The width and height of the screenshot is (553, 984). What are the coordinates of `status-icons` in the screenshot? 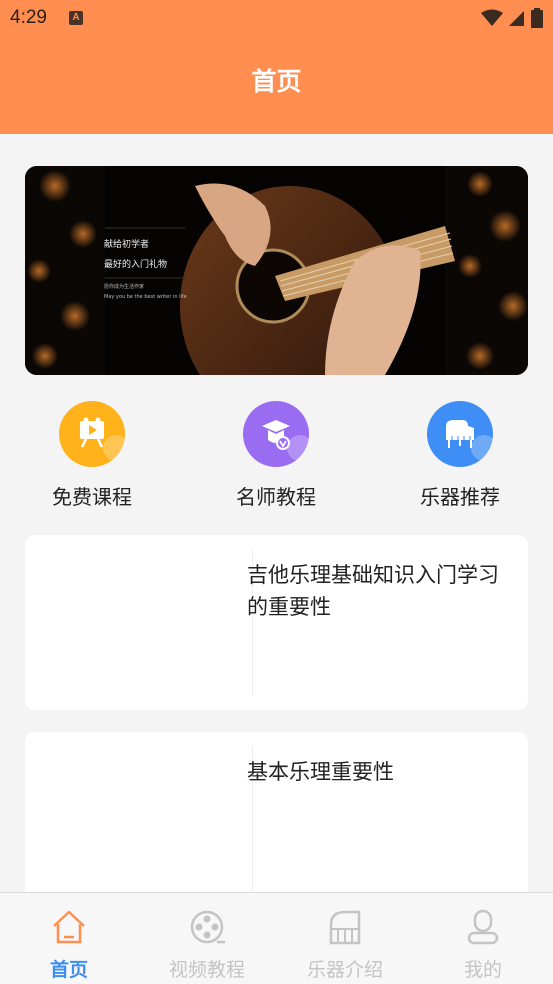 It's located at (512, 18).